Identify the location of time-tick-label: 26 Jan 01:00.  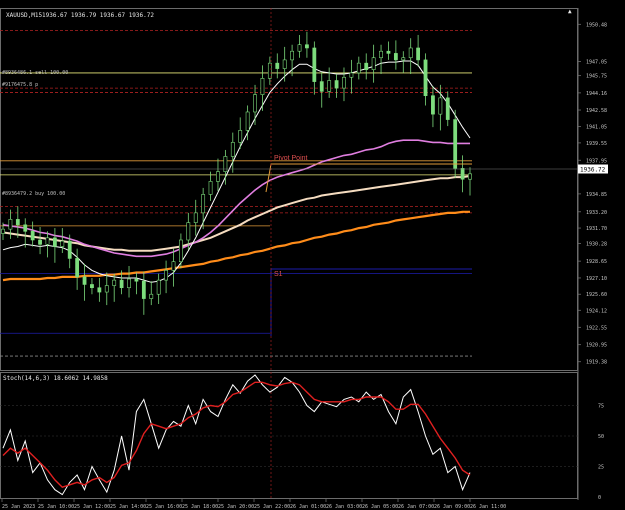
(308, 507).